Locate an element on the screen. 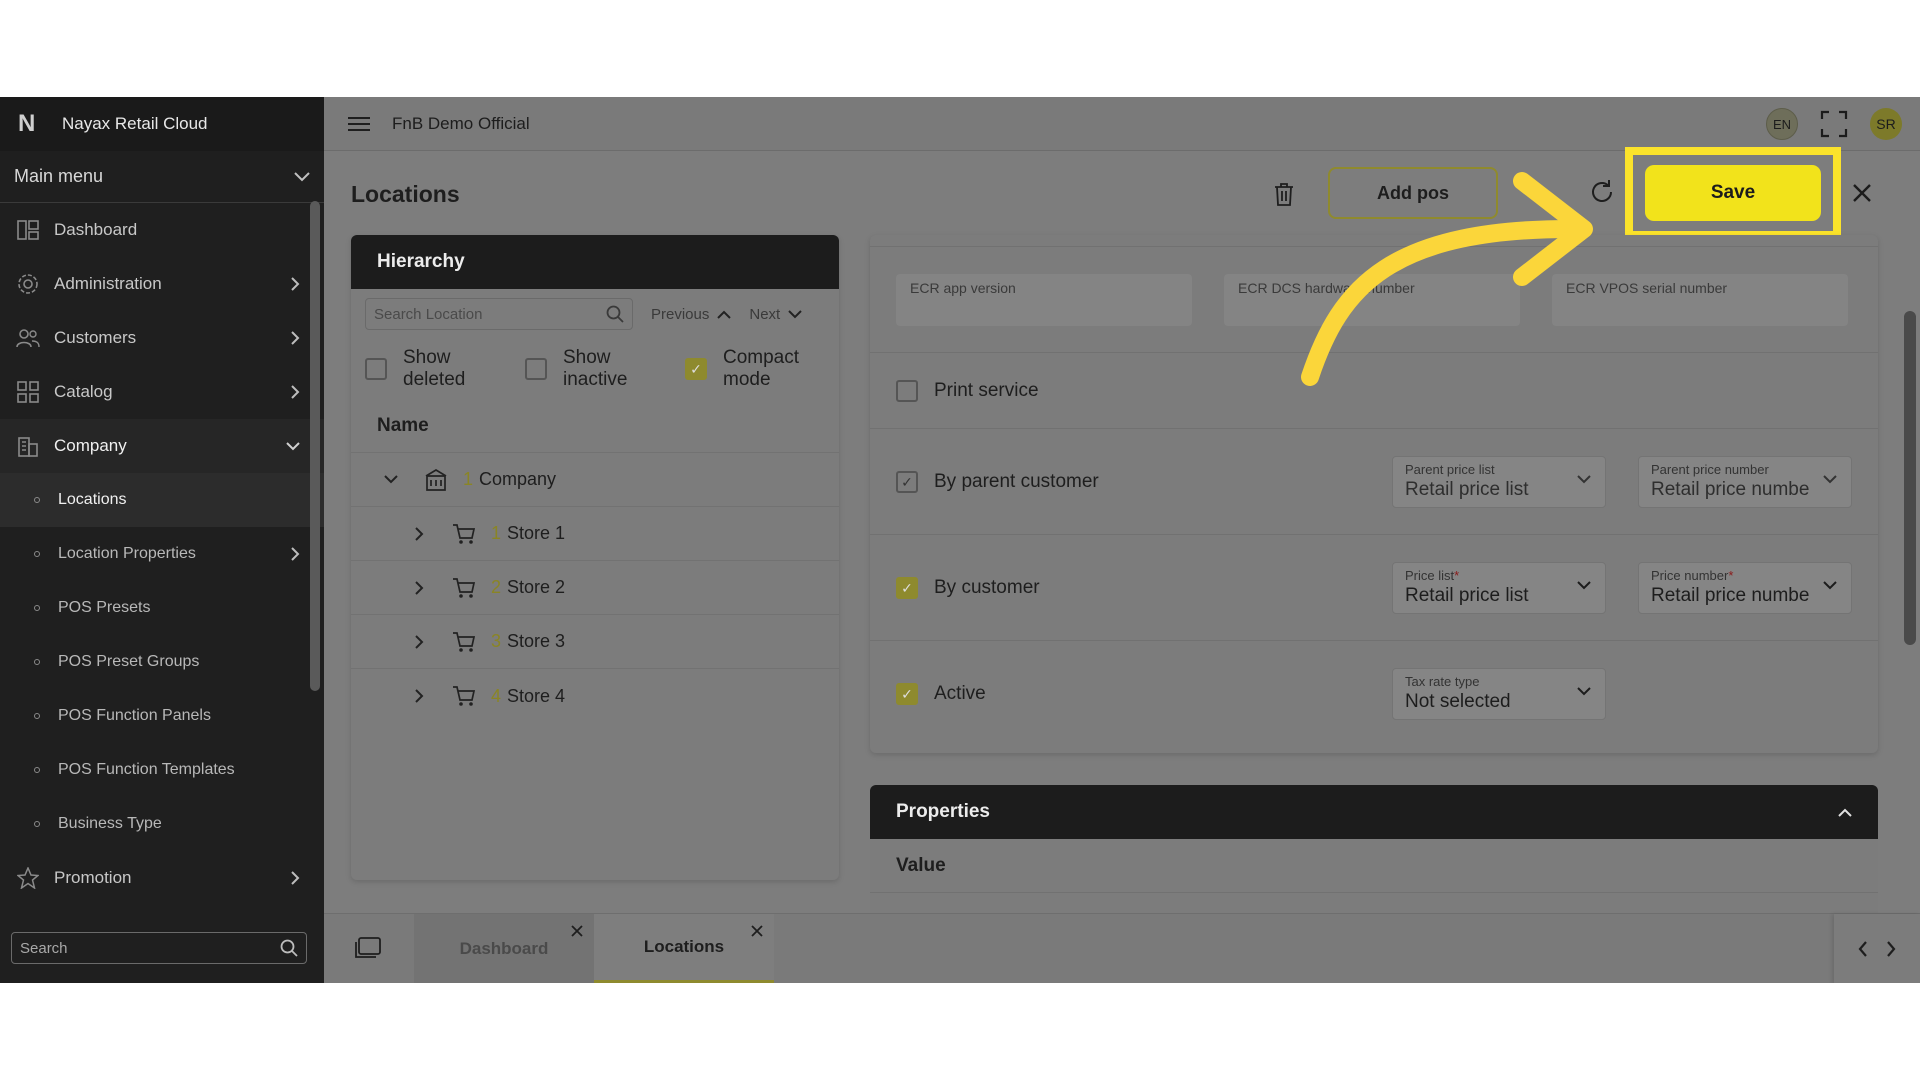 Image resolution: width=1920 pixels, height=1080 pixels. by-customer-checkbox: ✓ is located at coordinates (907, 587).